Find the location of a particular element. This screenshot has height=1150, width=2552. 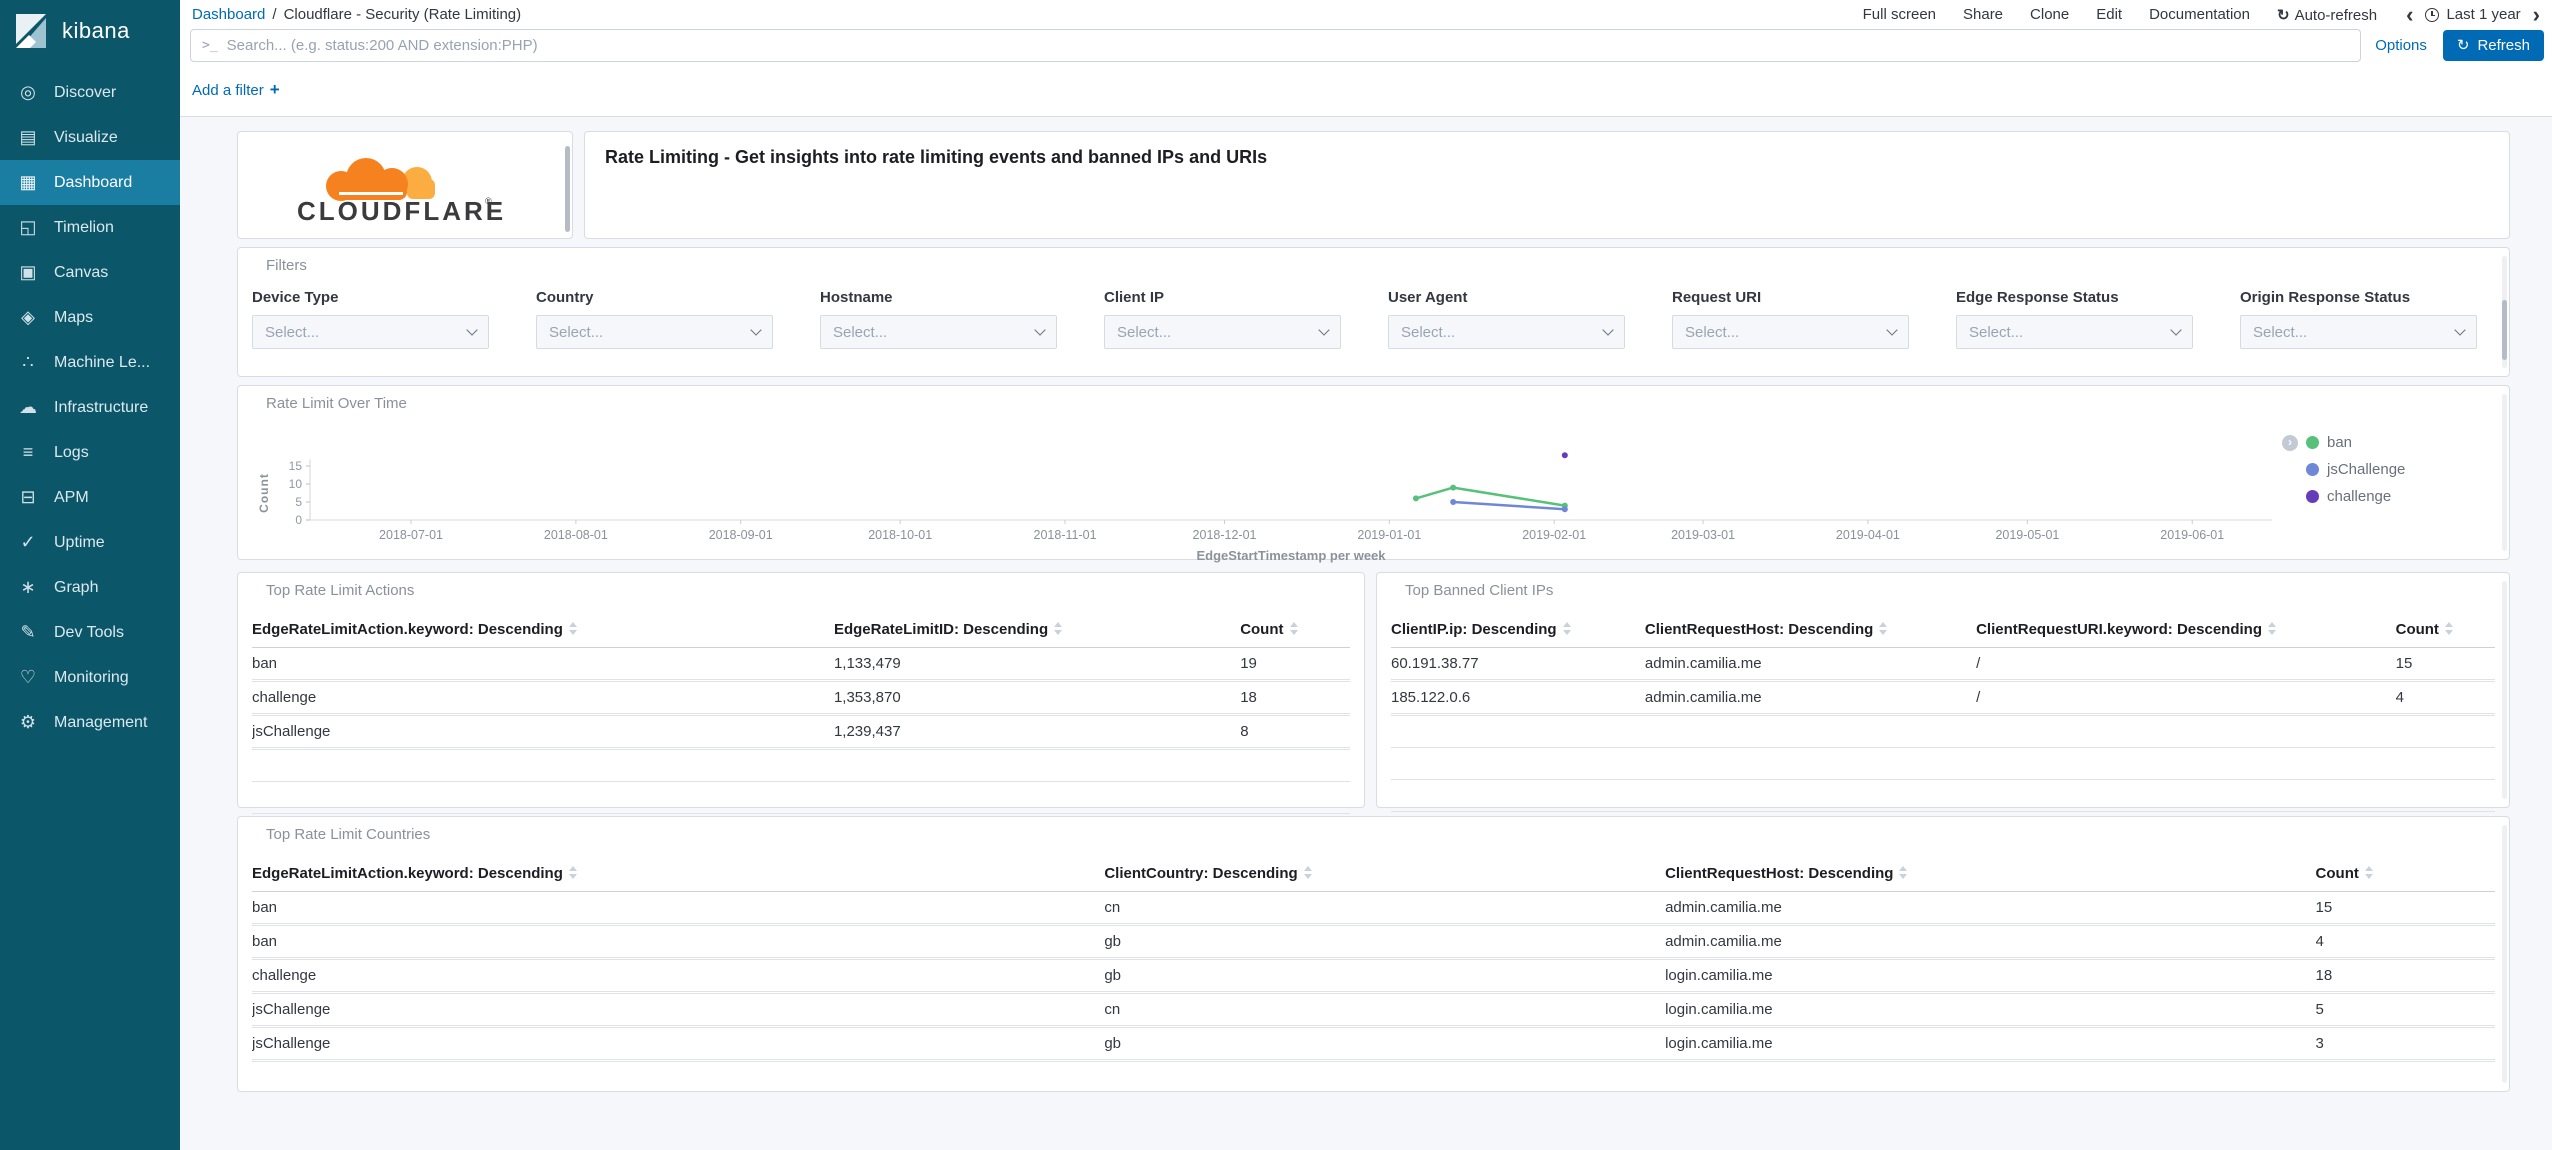

sidebar-item-management: ⚙ Management is located at coordinates (90, 722).